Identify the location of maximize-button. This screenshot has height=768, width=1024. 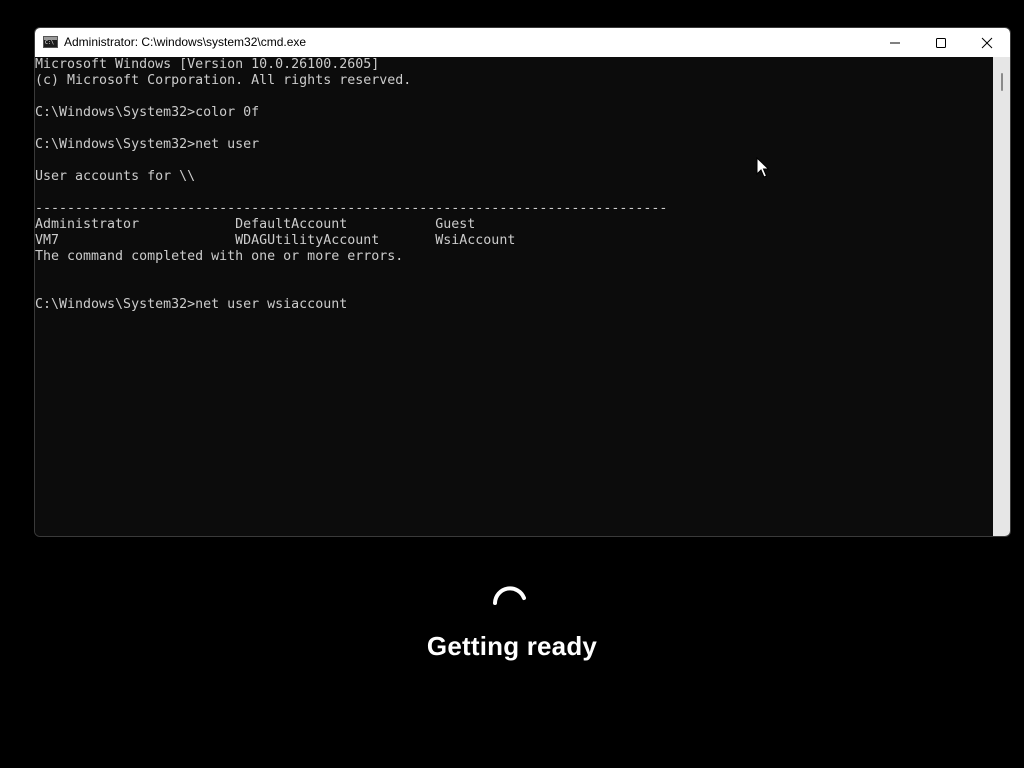
(941, 42).